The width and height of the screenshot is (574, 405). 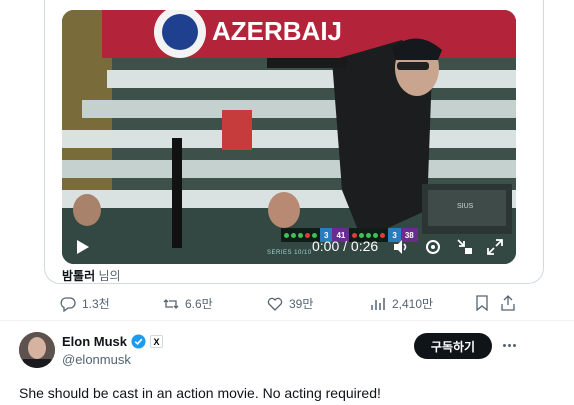 I want to click on reply-button: 1.3천, so click(x=85, y=303).